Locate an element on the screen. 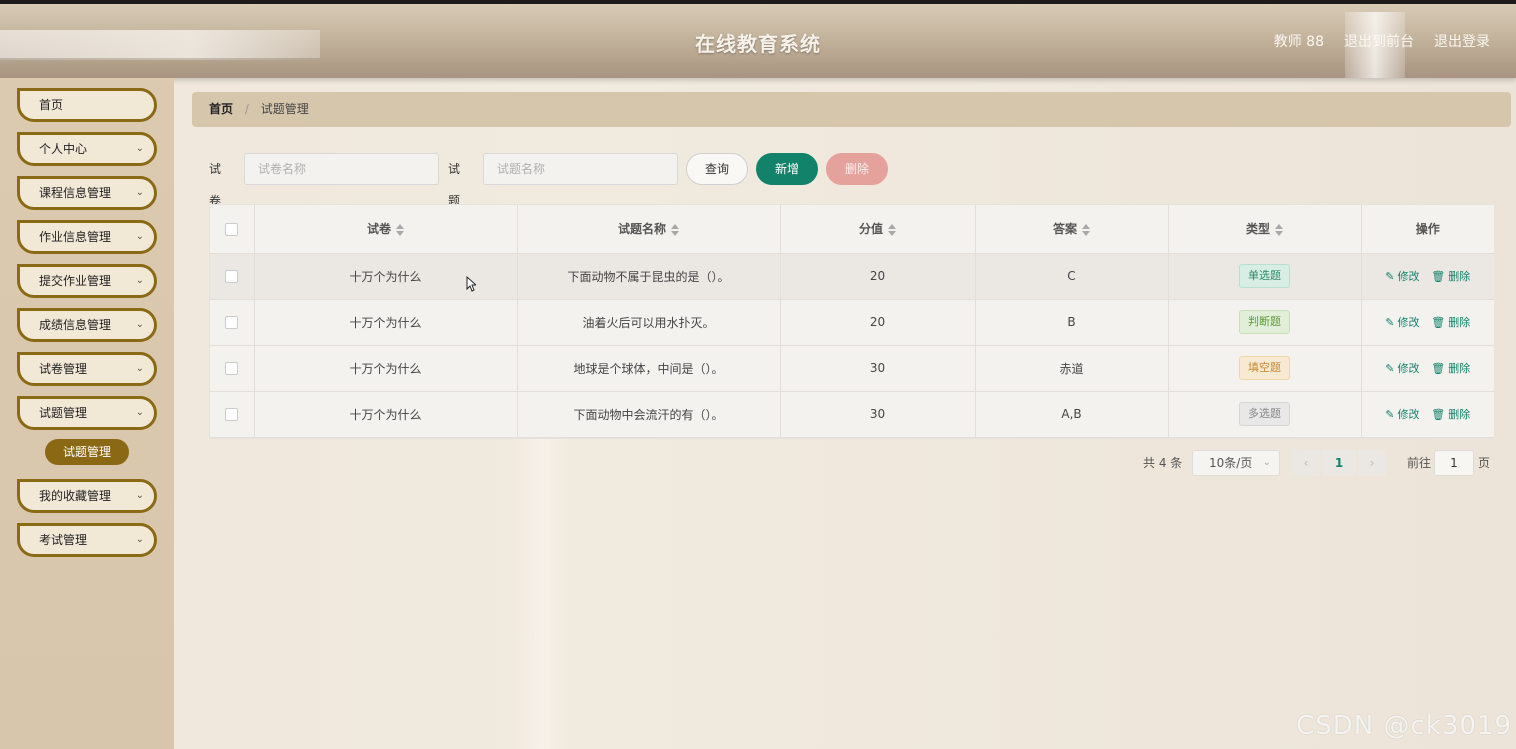 Image resolution: width=1516 pixels, height=749 pixels. sidebar-item-home: 首页 is located at coordinates (87, 105).